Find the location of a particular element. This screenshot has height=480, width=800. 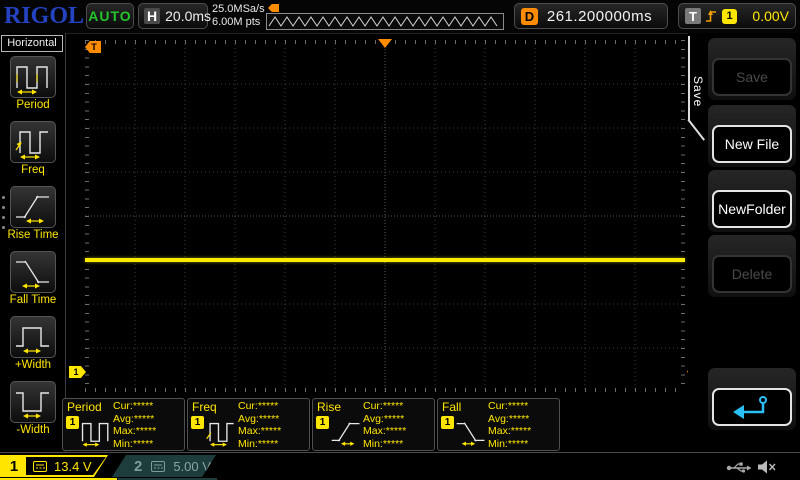

minus-width-icon is located at coordinates (33, 402).